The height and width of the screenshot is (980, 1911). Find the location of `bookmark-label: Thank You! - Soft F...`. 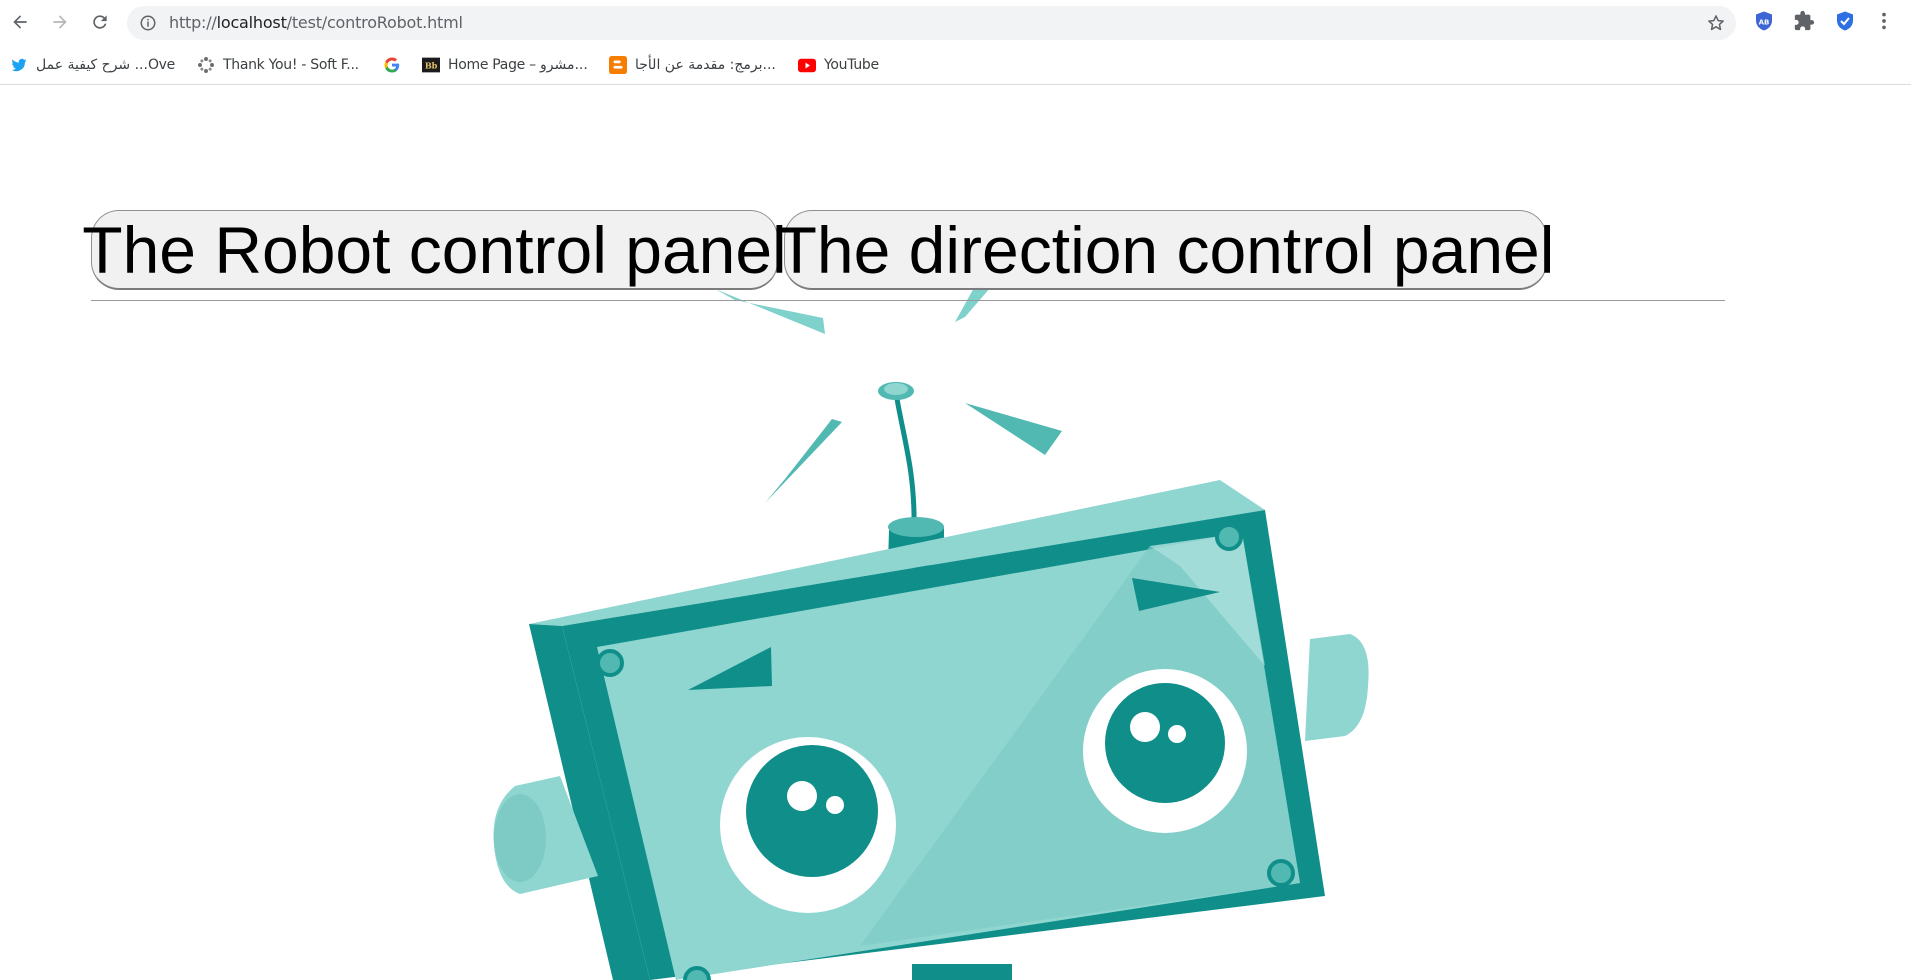

bookmark-label: Thank You! - Soft F... is located at coordinates (291, 65).